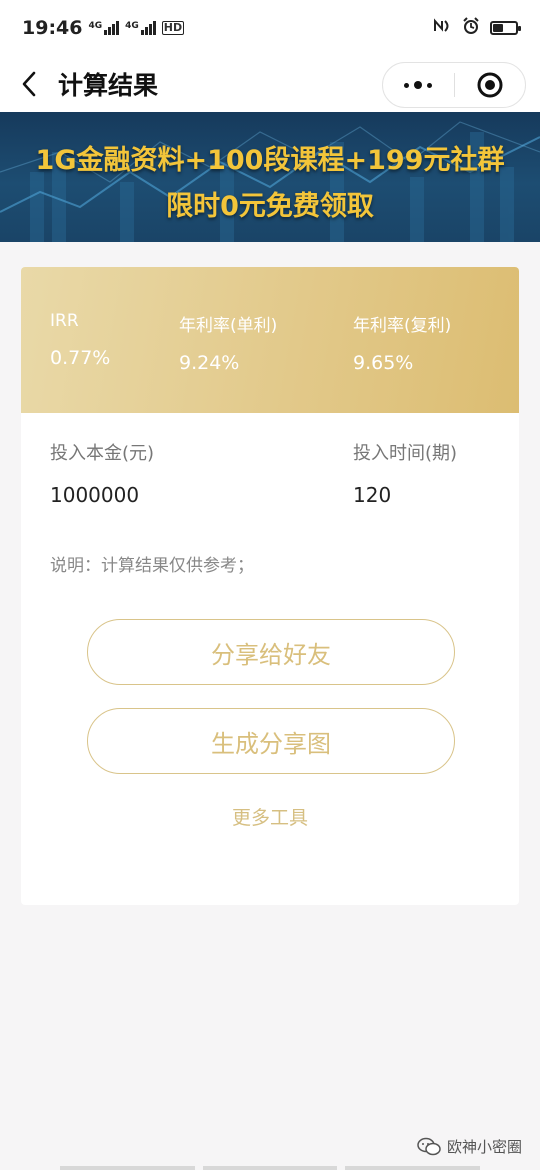  What do you see at coordinates (270, 160) in the screenshot?
I see `banner-headline: 1G金融资料+100段课程+199元社群` at bounding box center [270, 160].